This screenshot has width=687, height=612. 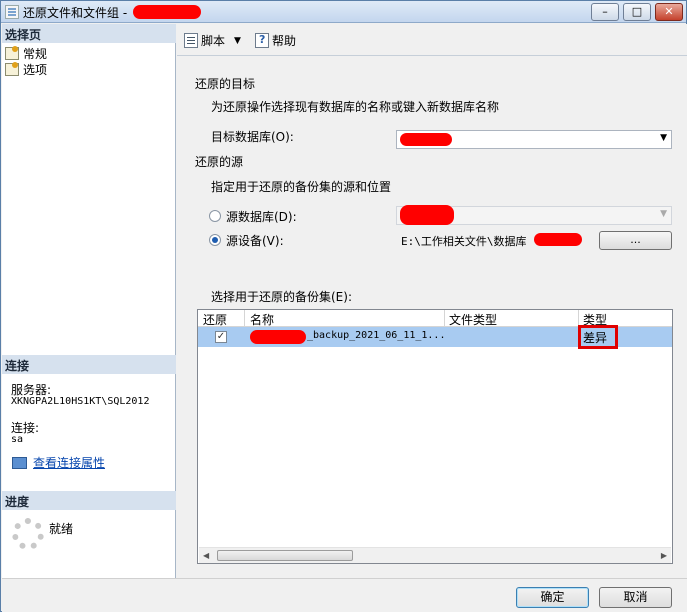 I want to click on scroll-left-icon: ◀, so click(x=206, y=555).